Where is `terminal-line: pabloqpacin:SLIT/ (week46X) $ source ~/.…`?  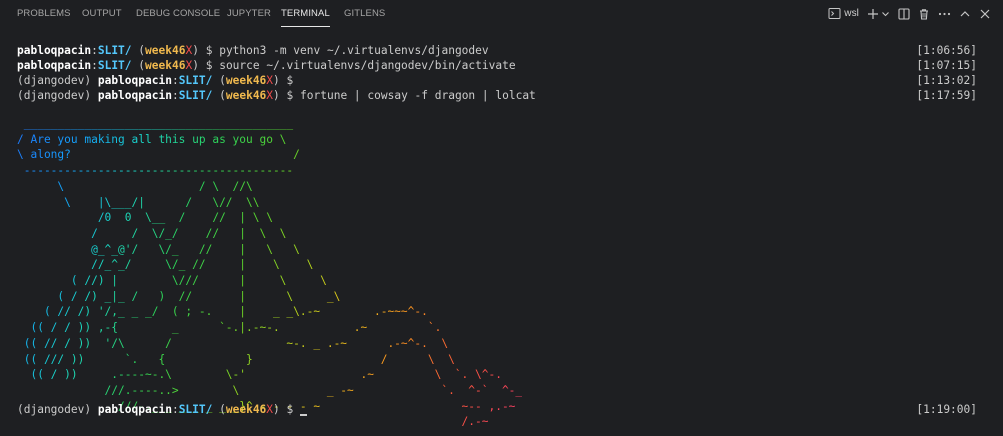 terminal-line: pabloqpacin:SLIT/ (week46X) $ source ~/.… is located at coordinates (497, 65).